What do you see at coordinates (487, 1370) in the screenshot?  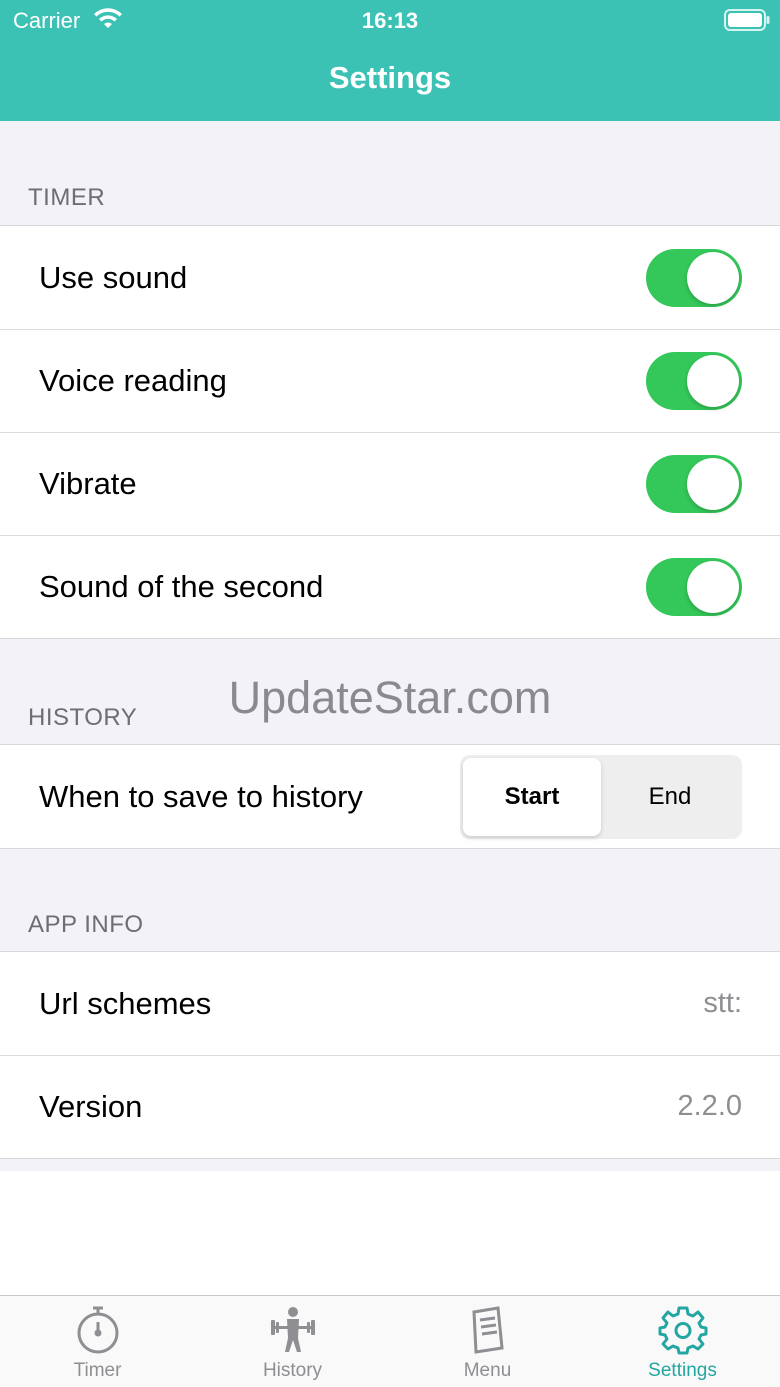 I see `tab-label: Menu` at bounding box center [487, 1370].